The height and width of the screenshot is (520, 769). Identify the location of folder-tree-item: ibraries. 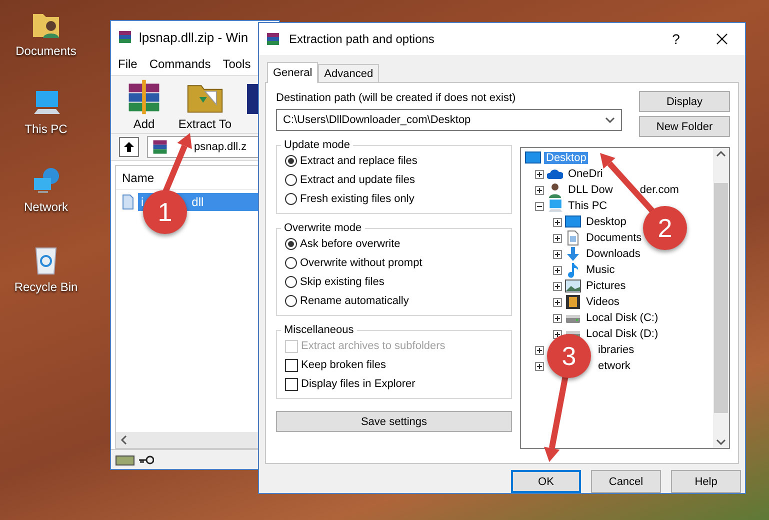
(616, 350).